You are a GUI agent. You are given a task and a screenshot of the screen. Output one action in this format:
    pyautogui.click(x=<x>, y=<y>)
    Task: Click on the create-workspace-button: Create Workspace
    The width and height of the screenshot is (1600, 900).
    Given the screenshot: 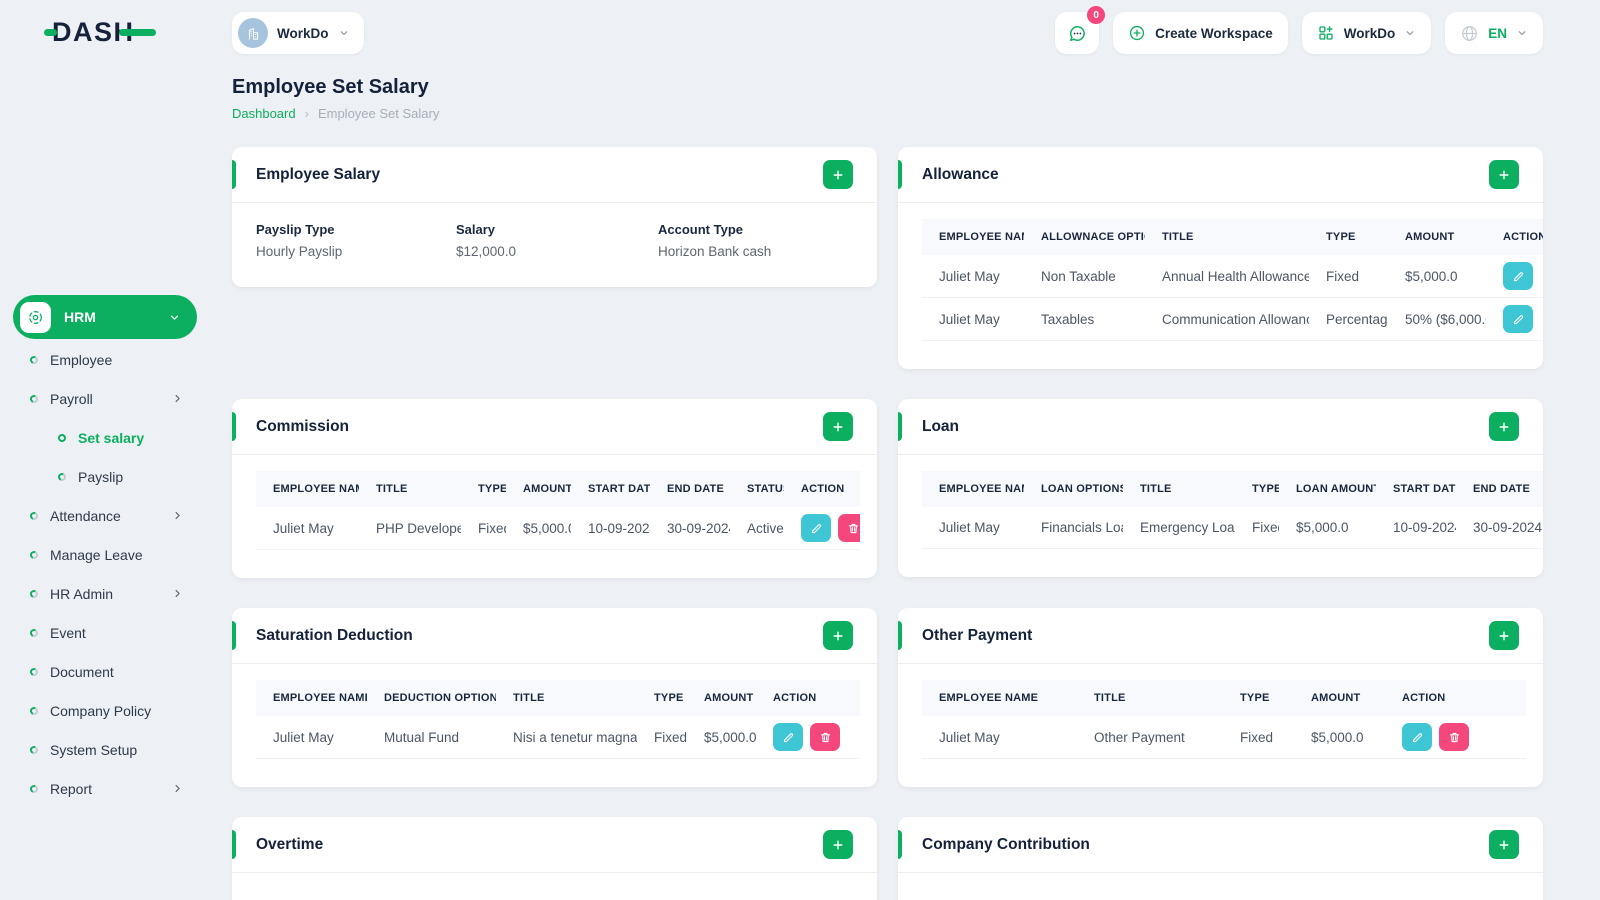 What is the action you would take?
    pyautogui.click(x=1200, y=33)
    